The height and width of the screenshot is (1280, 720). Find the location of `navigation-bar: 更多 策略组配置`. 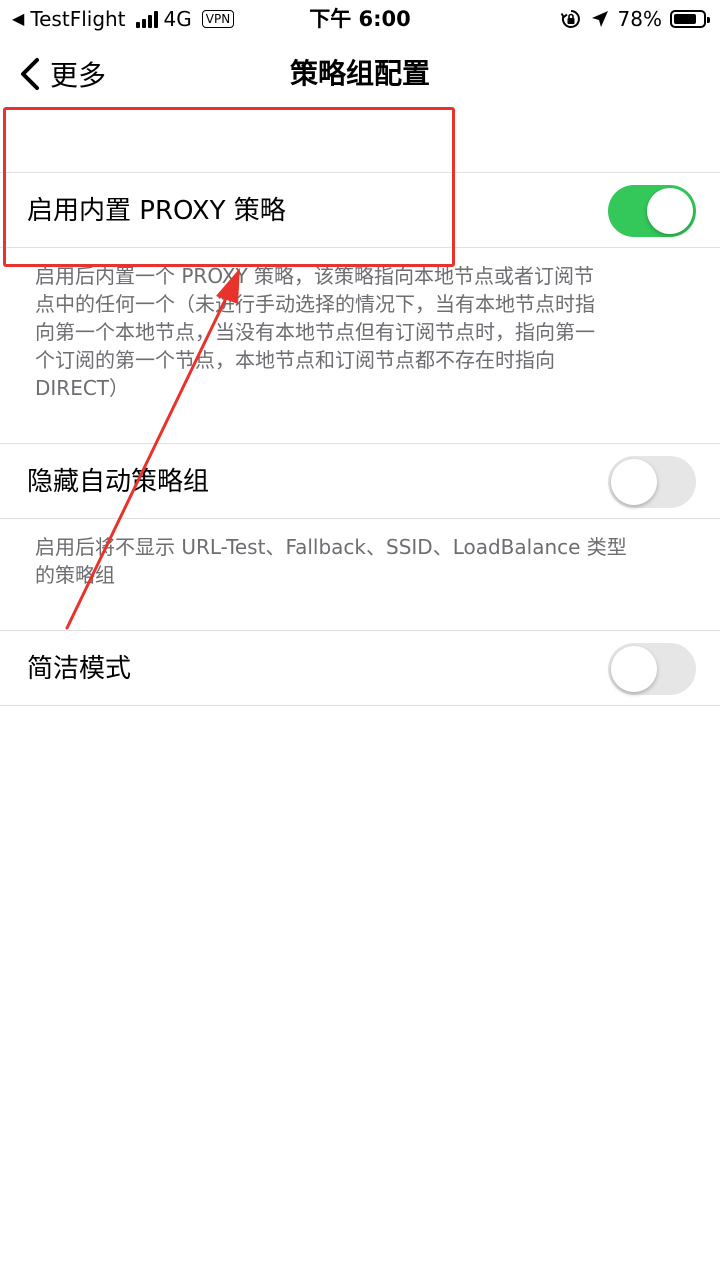

navigation-bar: 更多 策略组配置 is located at coordinates (360, 74).